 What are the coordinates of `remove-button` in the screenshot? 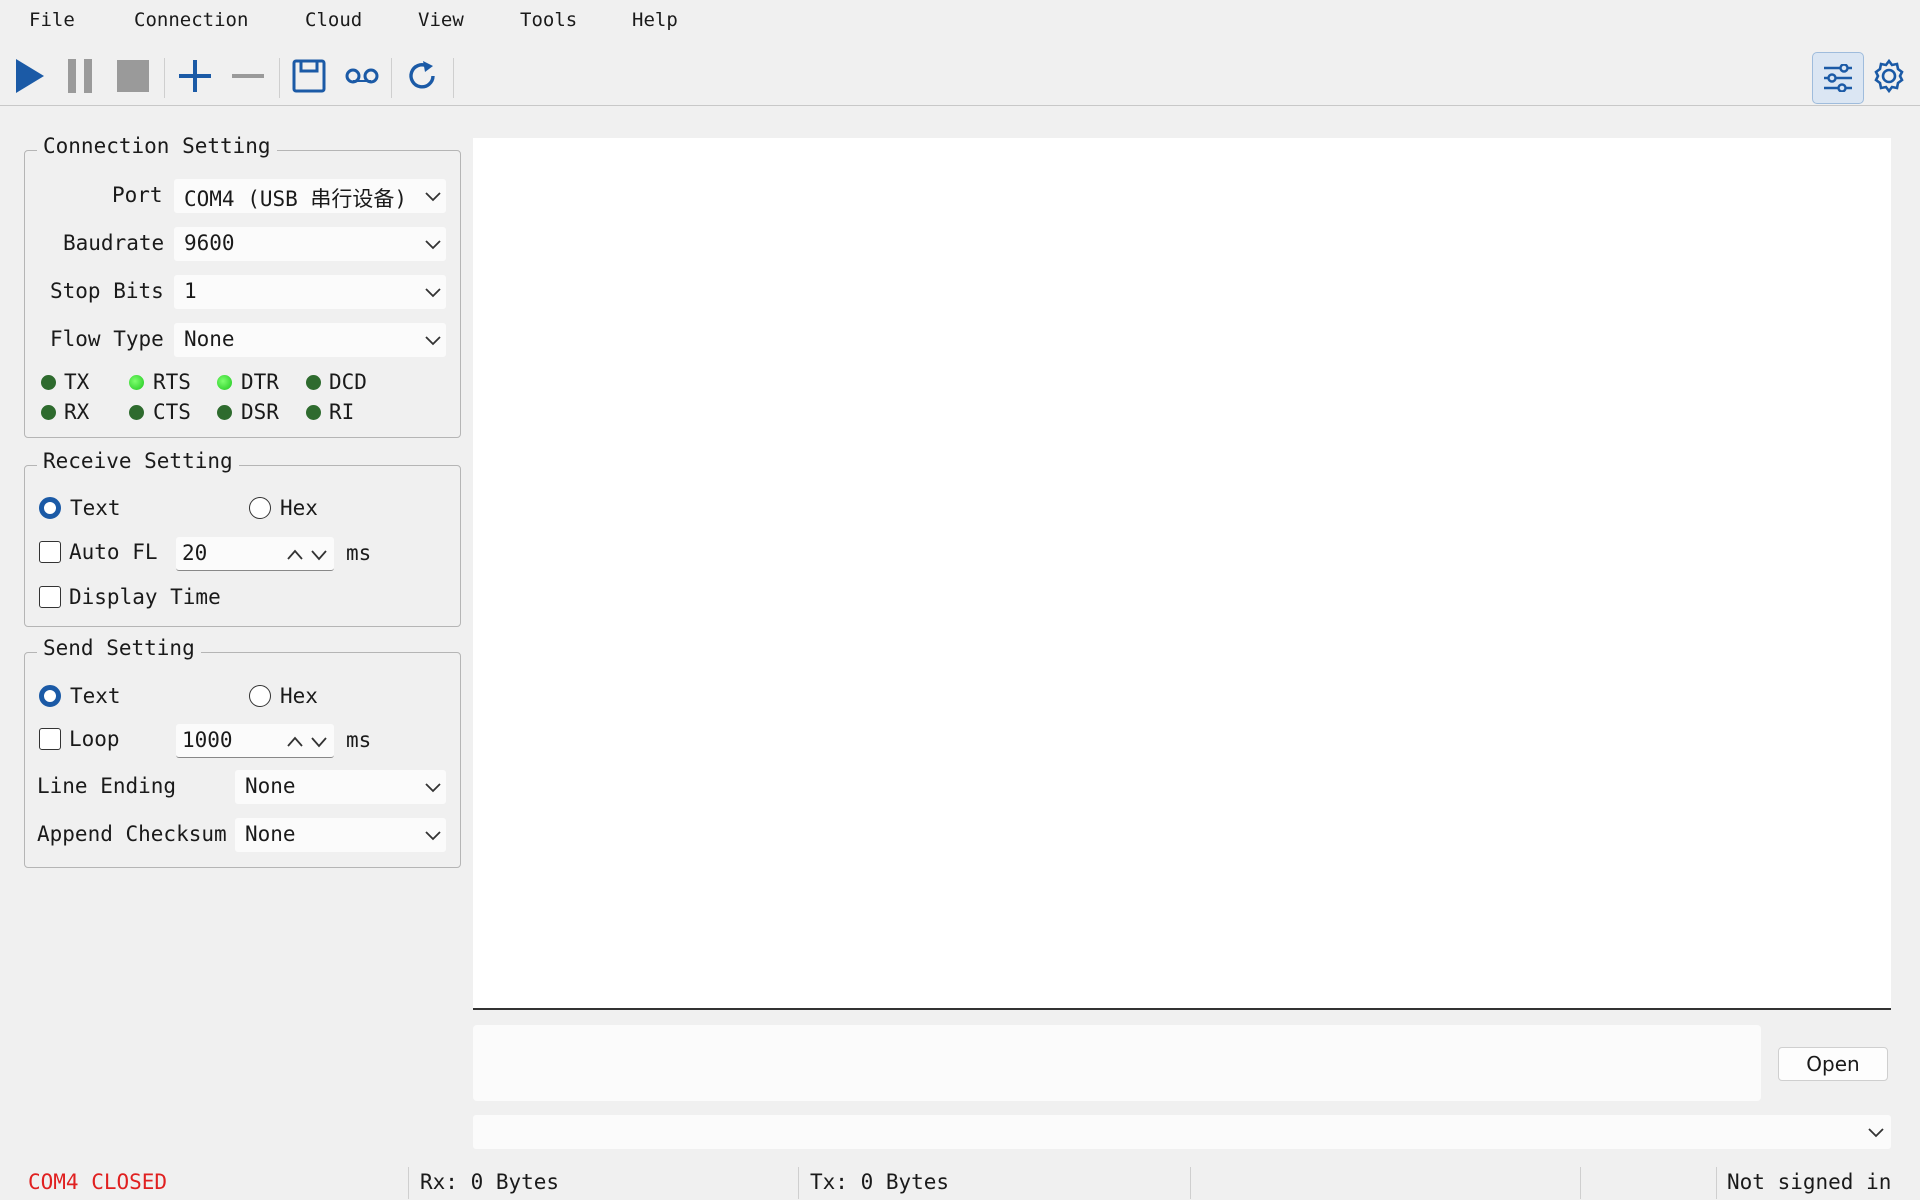 It's located at (248, 76).